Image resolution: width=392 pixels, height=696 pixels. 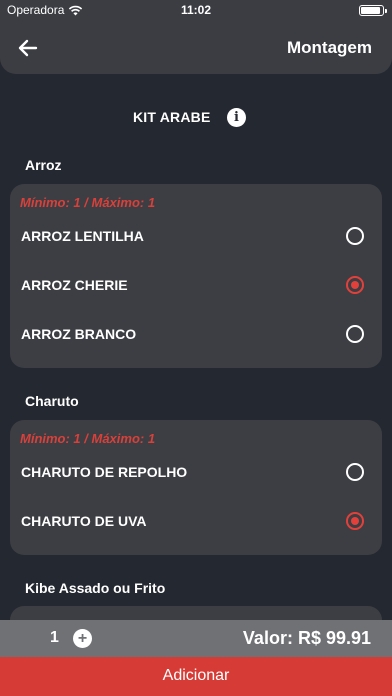 I want to click on quantity-value: 1, so click(x=54, y=637).